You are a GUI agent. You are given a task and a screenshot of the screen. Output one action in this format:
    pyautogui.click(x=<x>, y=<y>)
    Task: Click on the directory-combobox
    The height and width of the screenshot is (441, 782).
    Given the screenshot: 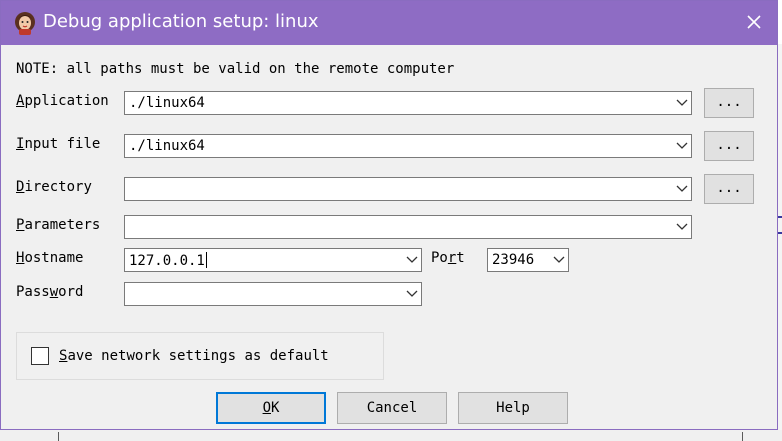 What is the action you would take?
    pyautogui.click(x=408, y=189)
    